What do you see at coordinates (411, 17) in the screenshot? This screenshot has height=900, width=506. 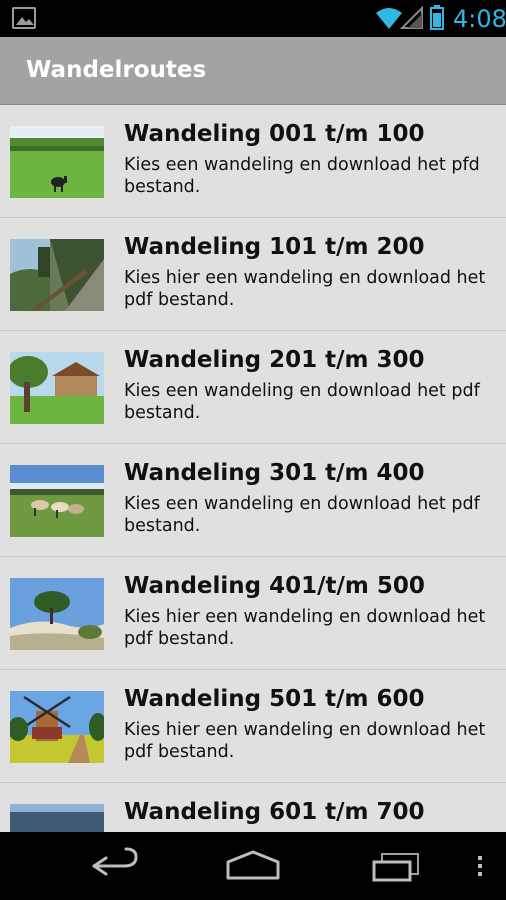 I see `signal-icon` at bounding box center [411, 17].